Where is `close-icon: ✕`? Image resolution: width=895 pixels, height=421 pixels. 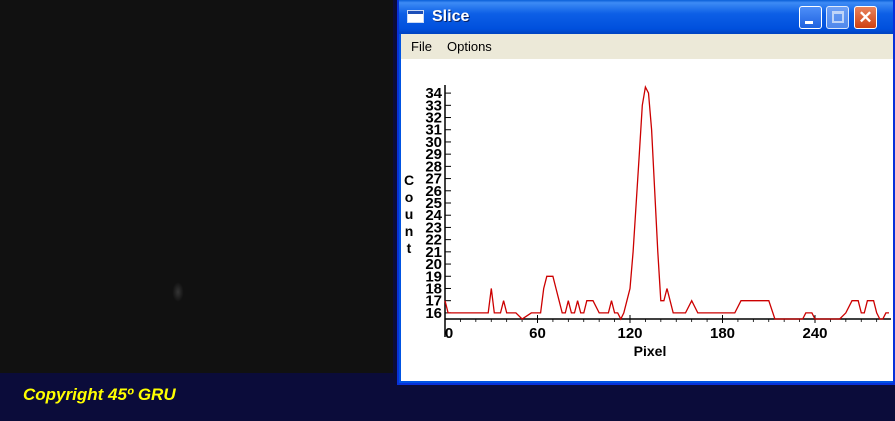 close-icon: ✕ is located at coordinates (865, 17).